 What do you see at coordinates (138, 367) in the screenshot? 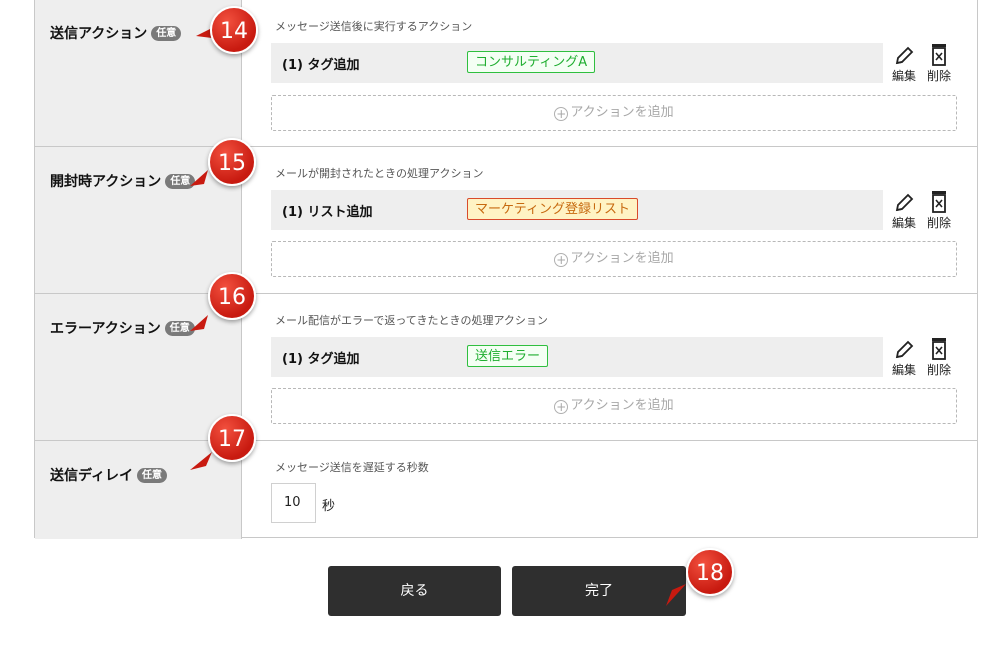
I see `row-label-cell: エラーアクション 任意` at bounding box center [138, 367].